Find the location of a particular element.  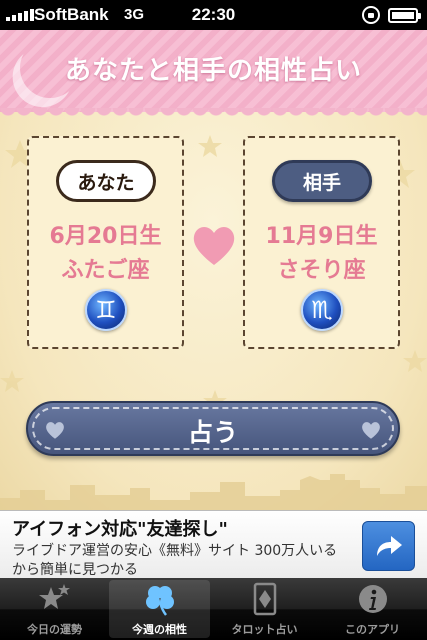

stars-icon is located at coordinates (54, 599).